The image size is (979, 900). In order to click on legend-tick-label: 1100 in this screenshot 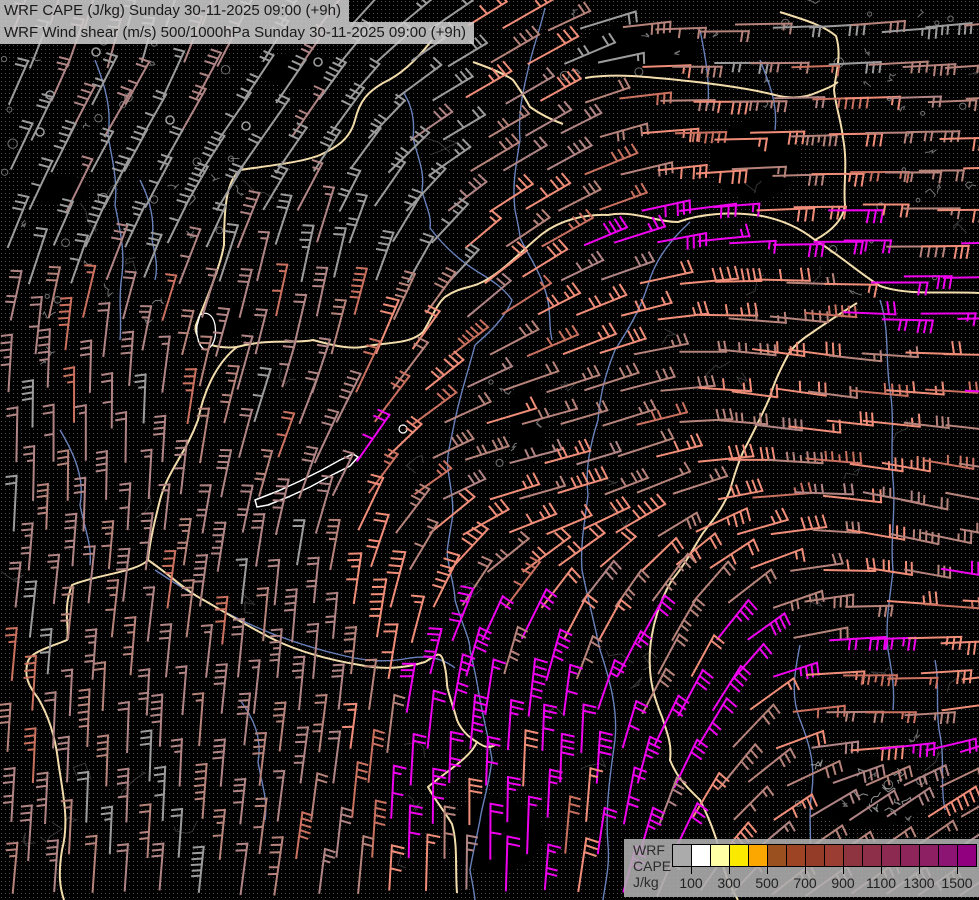, I will do `click(881, 883)`.